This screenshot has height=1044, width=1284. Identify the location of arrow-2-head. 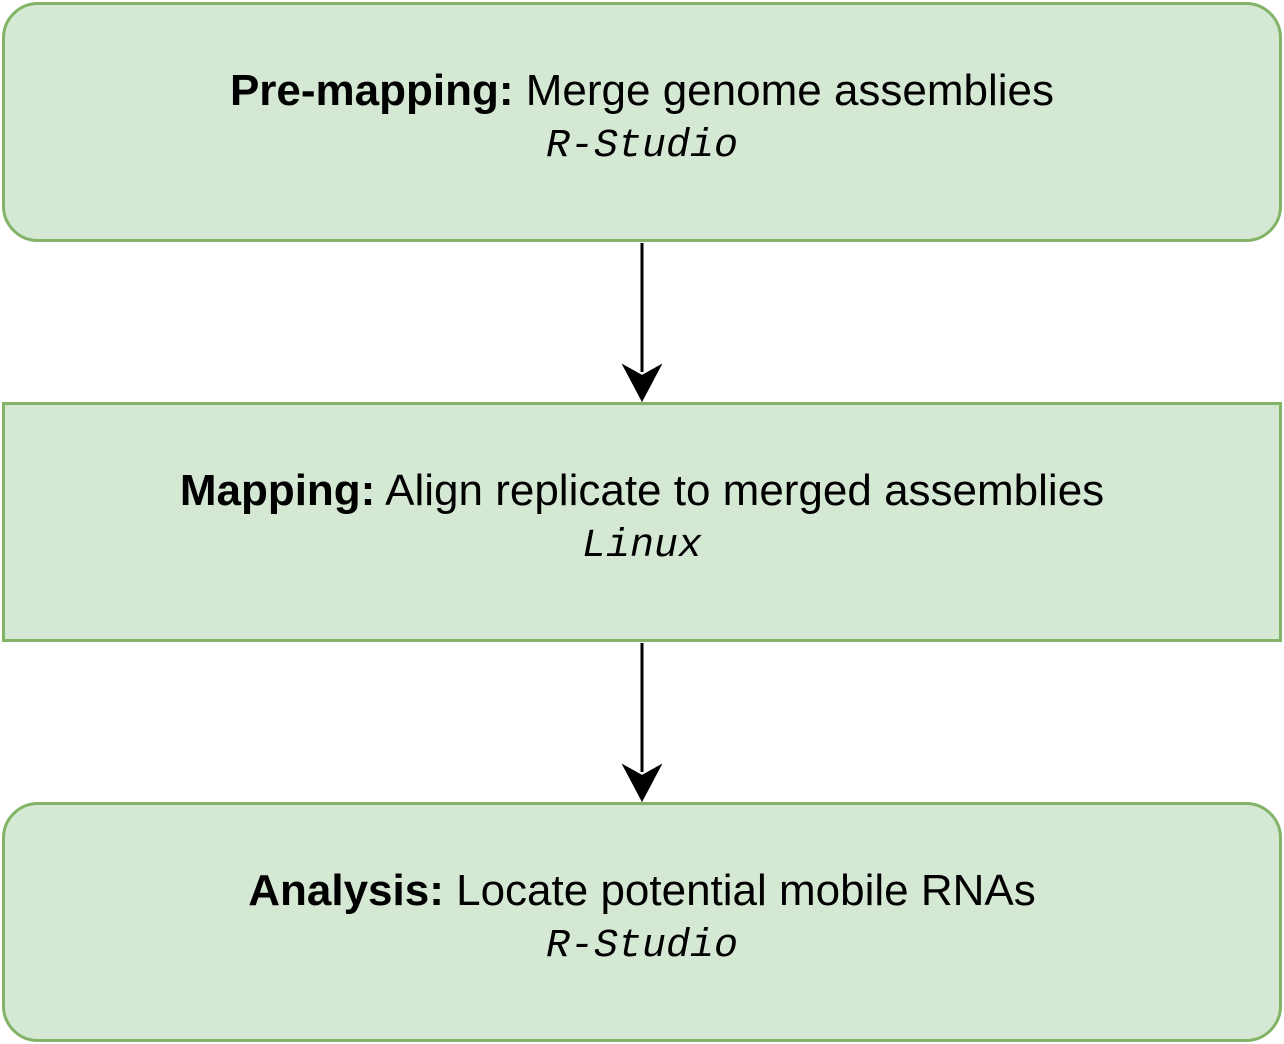
(642, 783).